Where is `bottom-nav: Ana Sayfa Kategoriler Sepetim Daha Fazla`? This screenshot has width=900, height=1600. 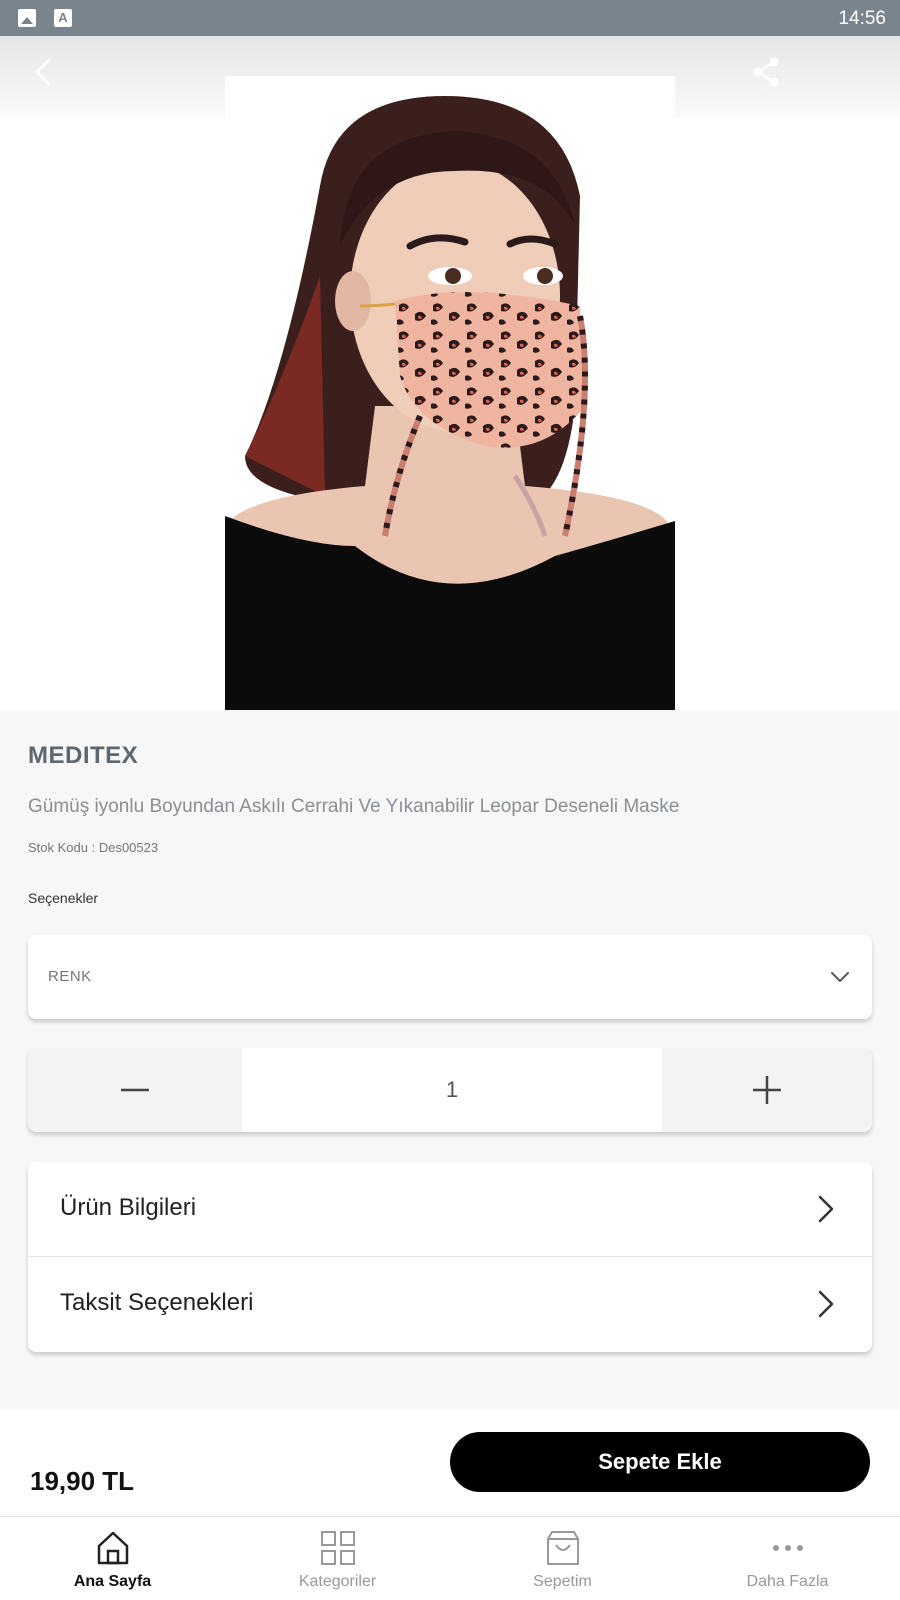
bottom-nav: Ana Sayfa Kategoriler Sepetim Daha Fazla is located at coordinates (450, 1558).